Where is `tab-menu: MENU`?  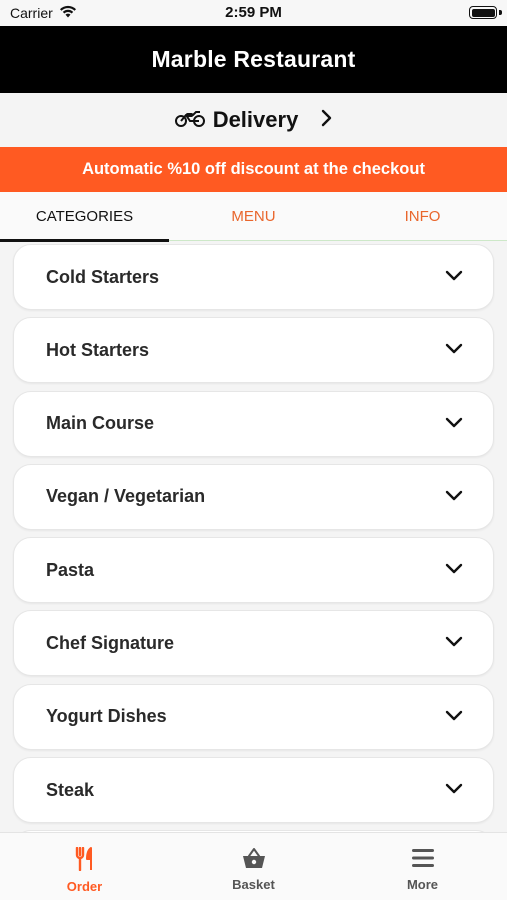 tab-menu: MENU is located at coordinates (253, 216).